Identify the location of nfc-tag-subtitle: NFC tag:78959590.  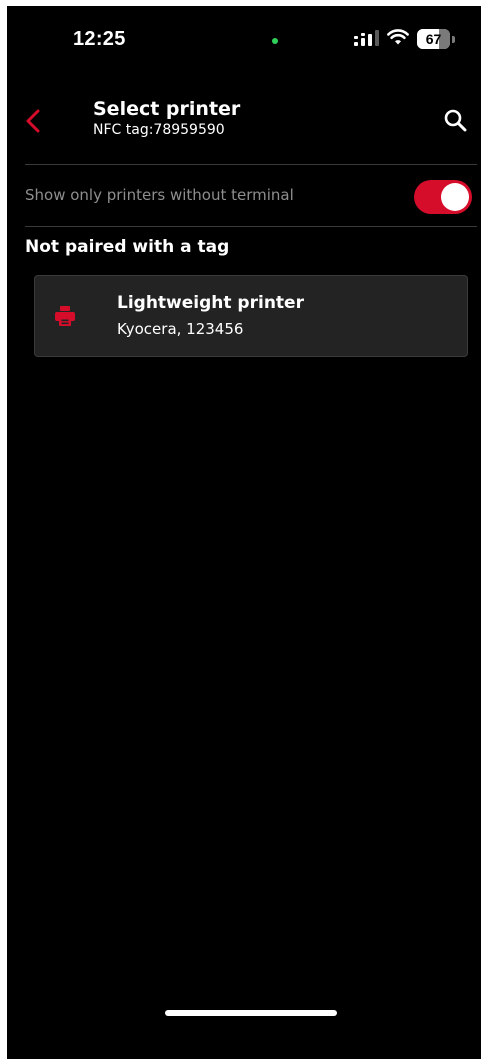
(159, 130).